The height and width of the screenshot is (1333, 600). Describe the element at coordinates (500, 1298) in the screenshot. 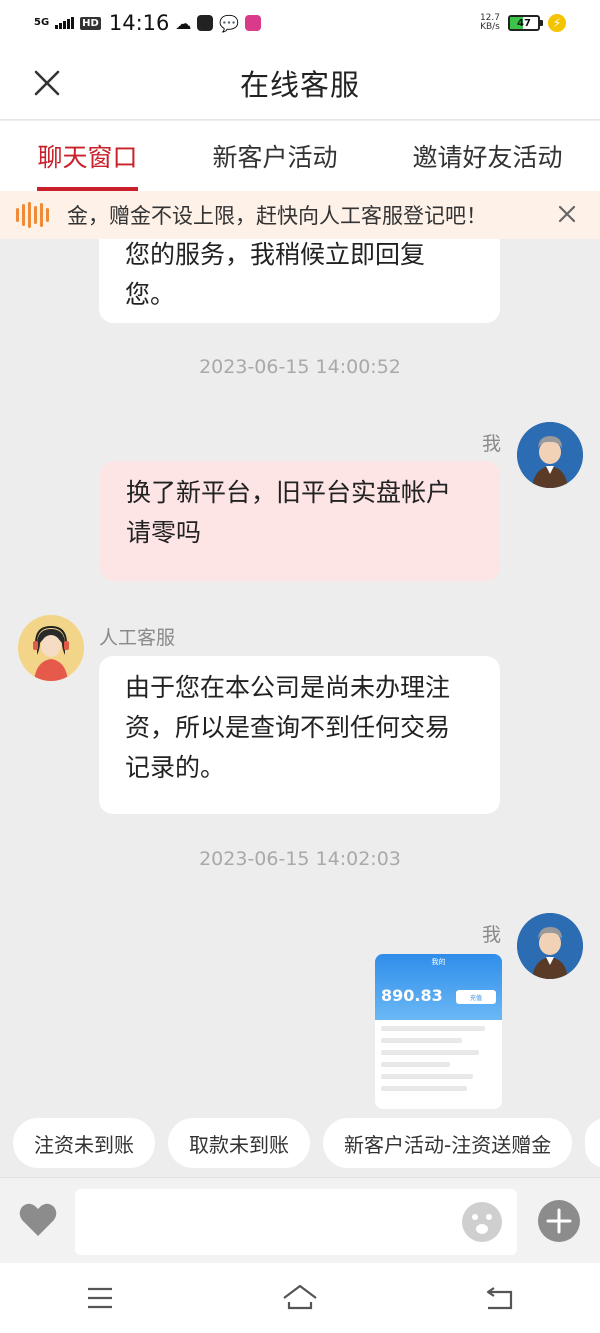

I see `back-icon` at that location.